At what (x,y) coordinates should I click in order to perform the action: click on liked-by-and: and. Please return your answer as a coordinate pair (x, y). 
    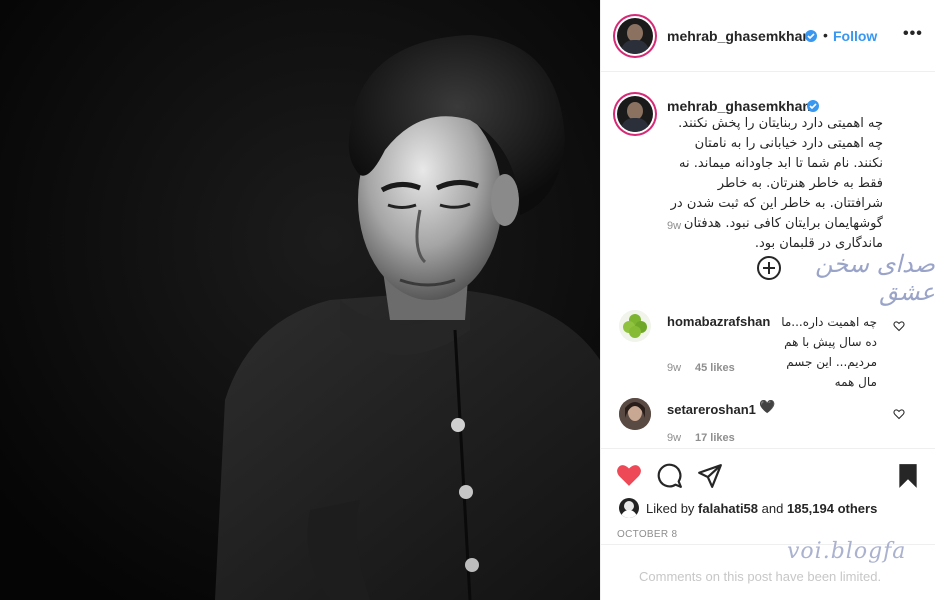
    Looking at the image, I should click on (772, 508).